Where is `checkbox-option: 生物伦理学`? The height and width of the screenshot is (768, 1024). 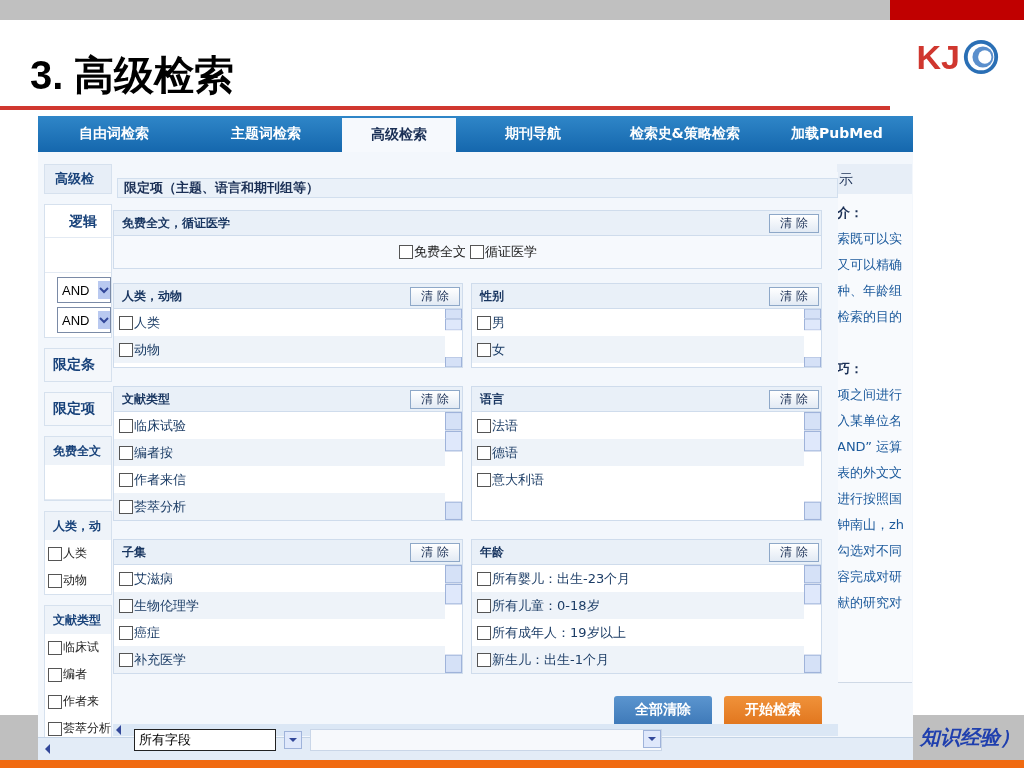 checkbox-option: 生物伦理学 is located at coordinates (279, 605).